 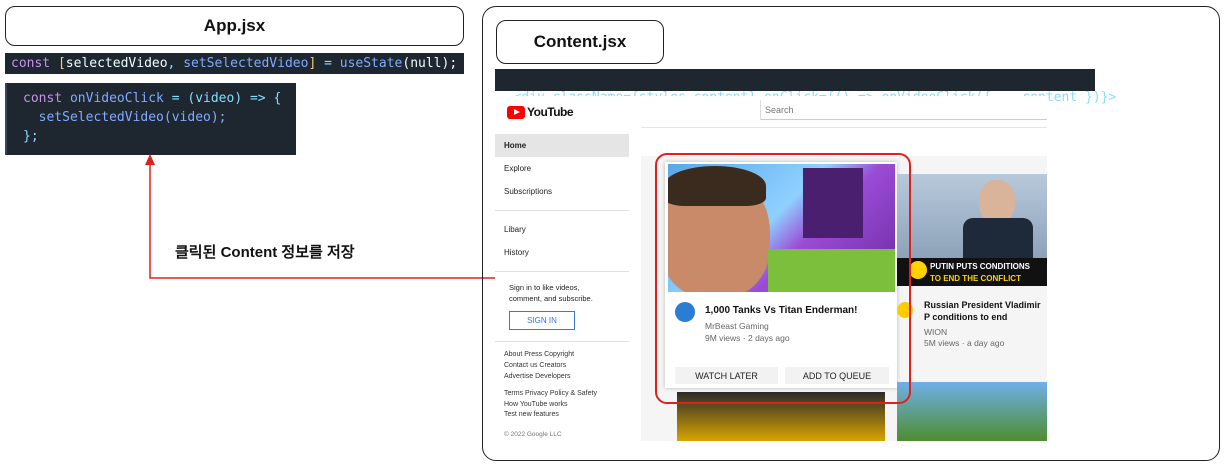 I want to click on sidebar-item-explore: Explore, so click(x=562, y=169).